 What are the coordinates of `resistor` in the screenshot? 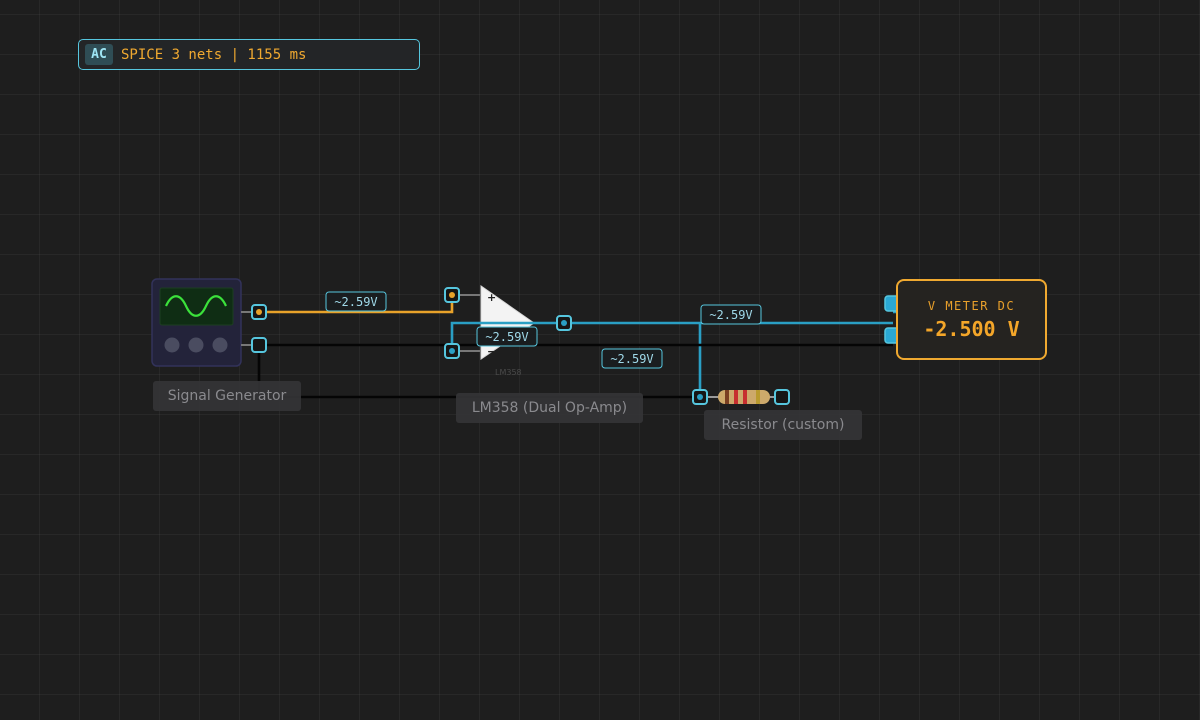 It's located at (741, 397).